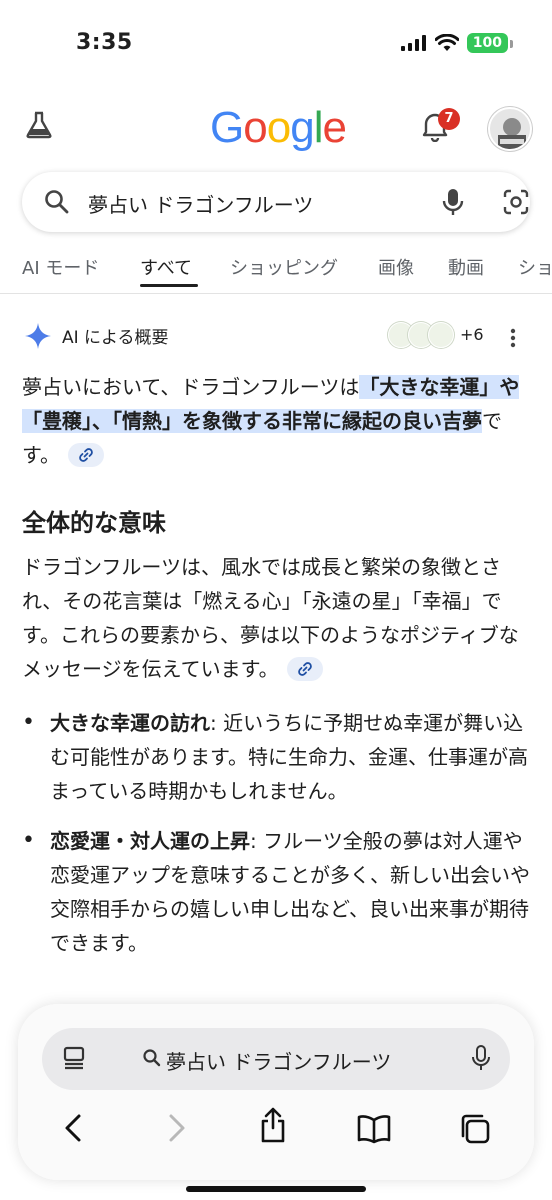 The width and height of the screenshot is (552, 1200). Describe the element at coordinates (441, 335) in the screenshot. I see `source-thumbnail` at that location.